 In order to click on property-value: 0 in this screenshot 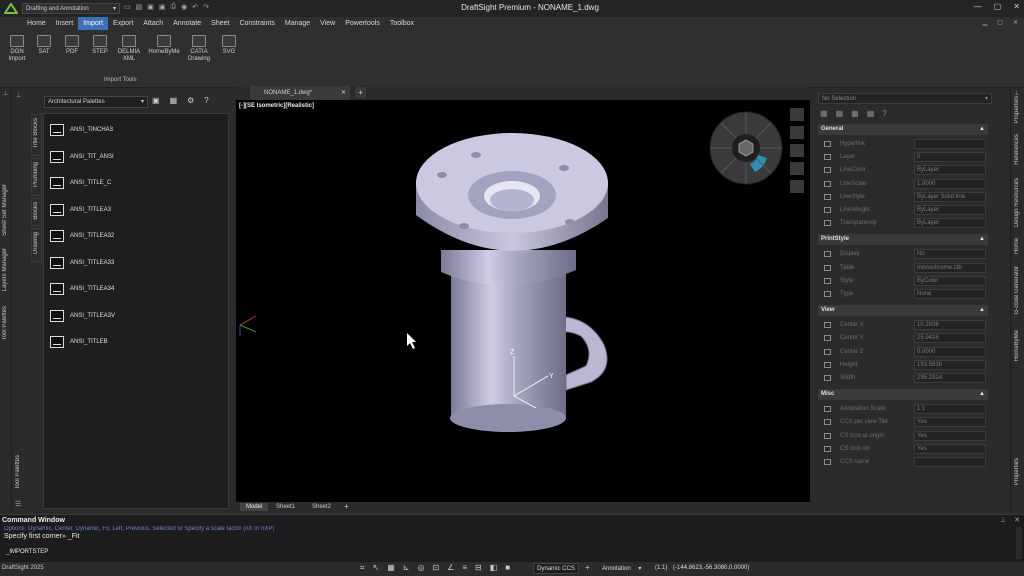, I will do `click(950, 157)`.